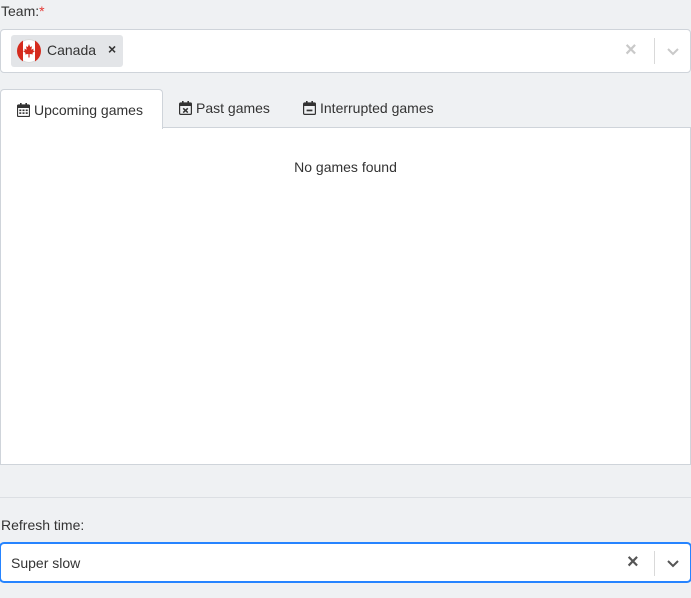  Describe the element at coordinates (377, 108) in the screenshot. I see `tab-label: Interrupted games` at that location.